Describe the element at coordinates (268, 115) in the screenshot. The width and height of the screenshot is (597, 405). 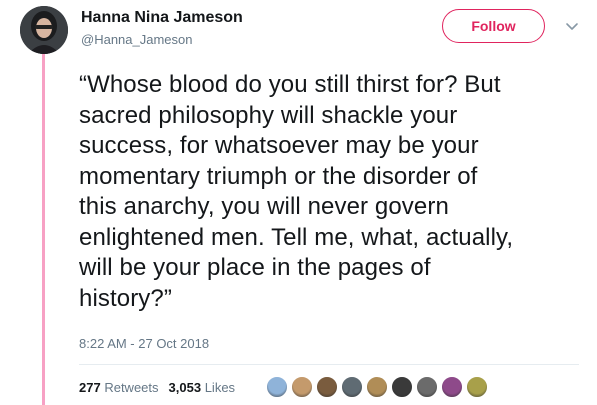
I see `tweet-text-line: sacred philosophy will shackle your` at that location.